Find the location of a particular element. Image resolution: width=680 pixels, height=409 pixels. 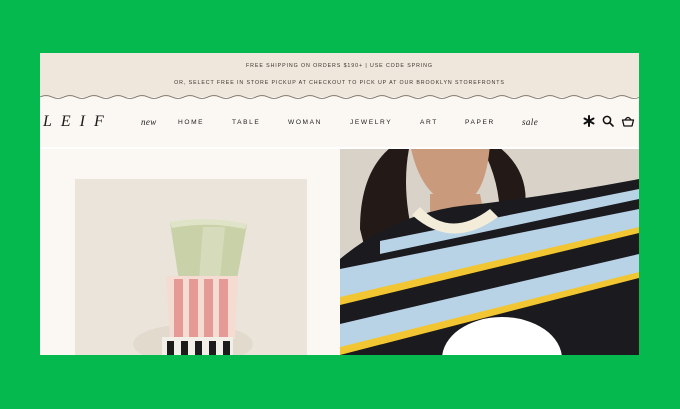

search-icon is located at coordinates (608, 123).